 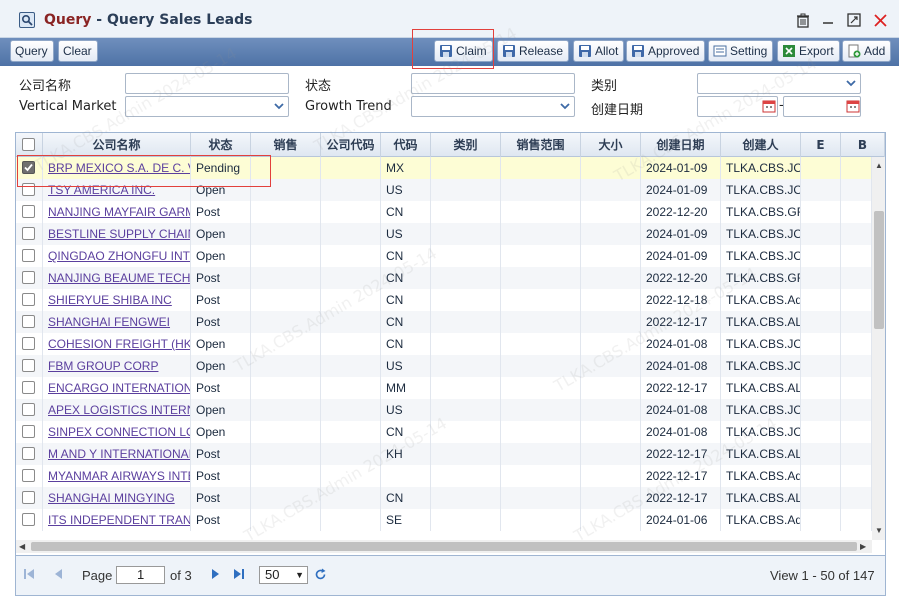 I want to click on close-icon, so click(x=880, y=20).